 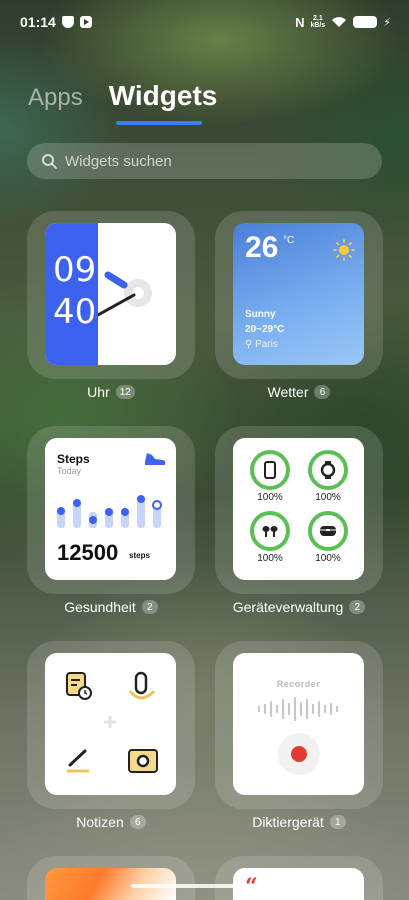 I want to click on devices-preview: 100% 100% 100% 100%, so click(x=298, y=509).